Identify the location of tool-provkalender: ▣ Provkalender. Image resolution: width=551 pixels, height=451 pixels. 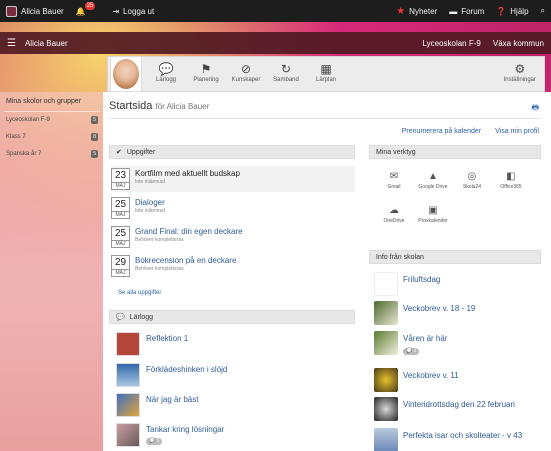
(433, 214).